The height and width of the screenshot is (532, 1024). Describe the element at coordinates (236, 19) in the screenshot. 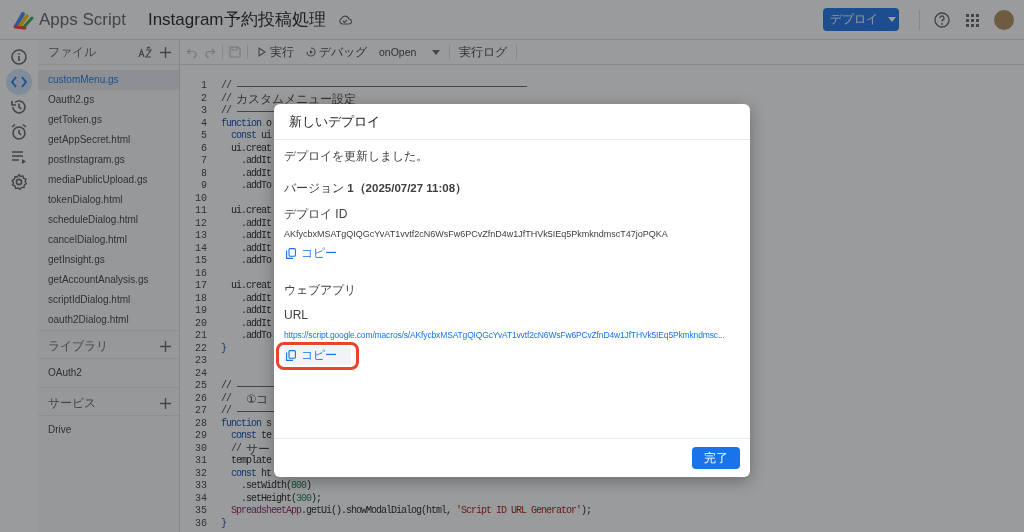

I see `project-title: Instagram予約投稿処理` at that location.